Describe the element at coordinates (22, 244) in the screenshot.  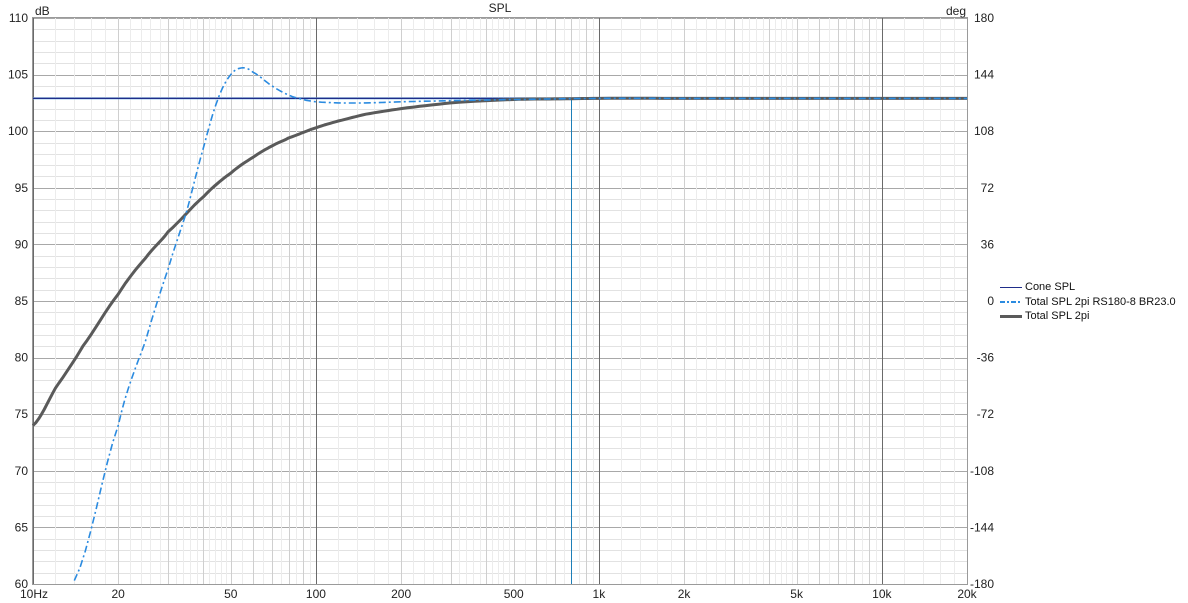
I see `y-tick-label-left: 90` at that location.